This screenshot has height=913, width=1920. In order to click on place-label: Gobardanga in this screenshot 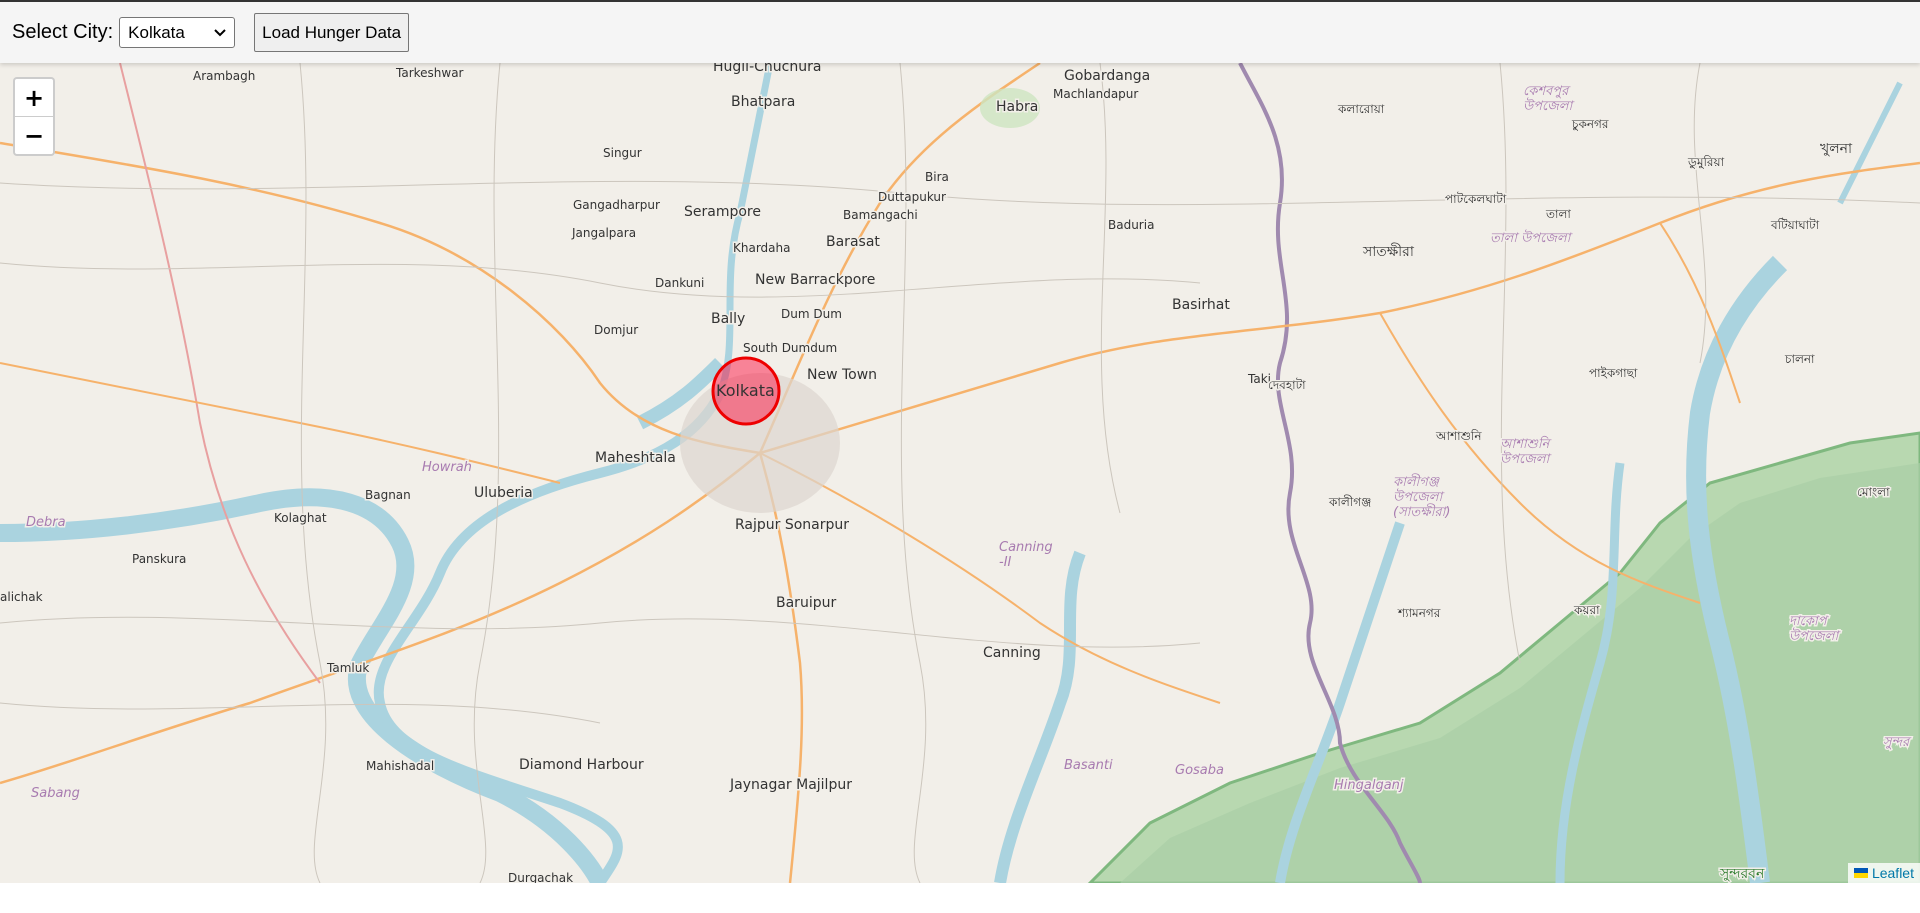, I will do `click(1107, 76)`.